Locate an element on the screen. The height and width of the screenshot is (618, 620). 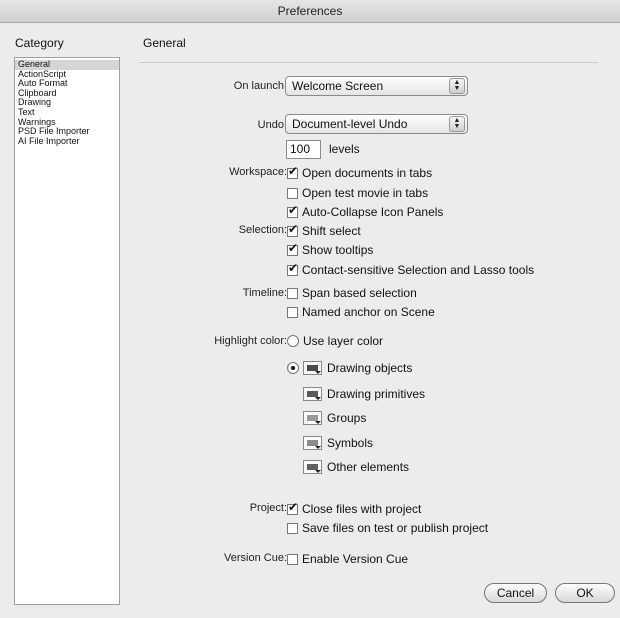
open-test-movie-in-tabs-option: Open test movie in tabs is located at coordinates (357, 193).